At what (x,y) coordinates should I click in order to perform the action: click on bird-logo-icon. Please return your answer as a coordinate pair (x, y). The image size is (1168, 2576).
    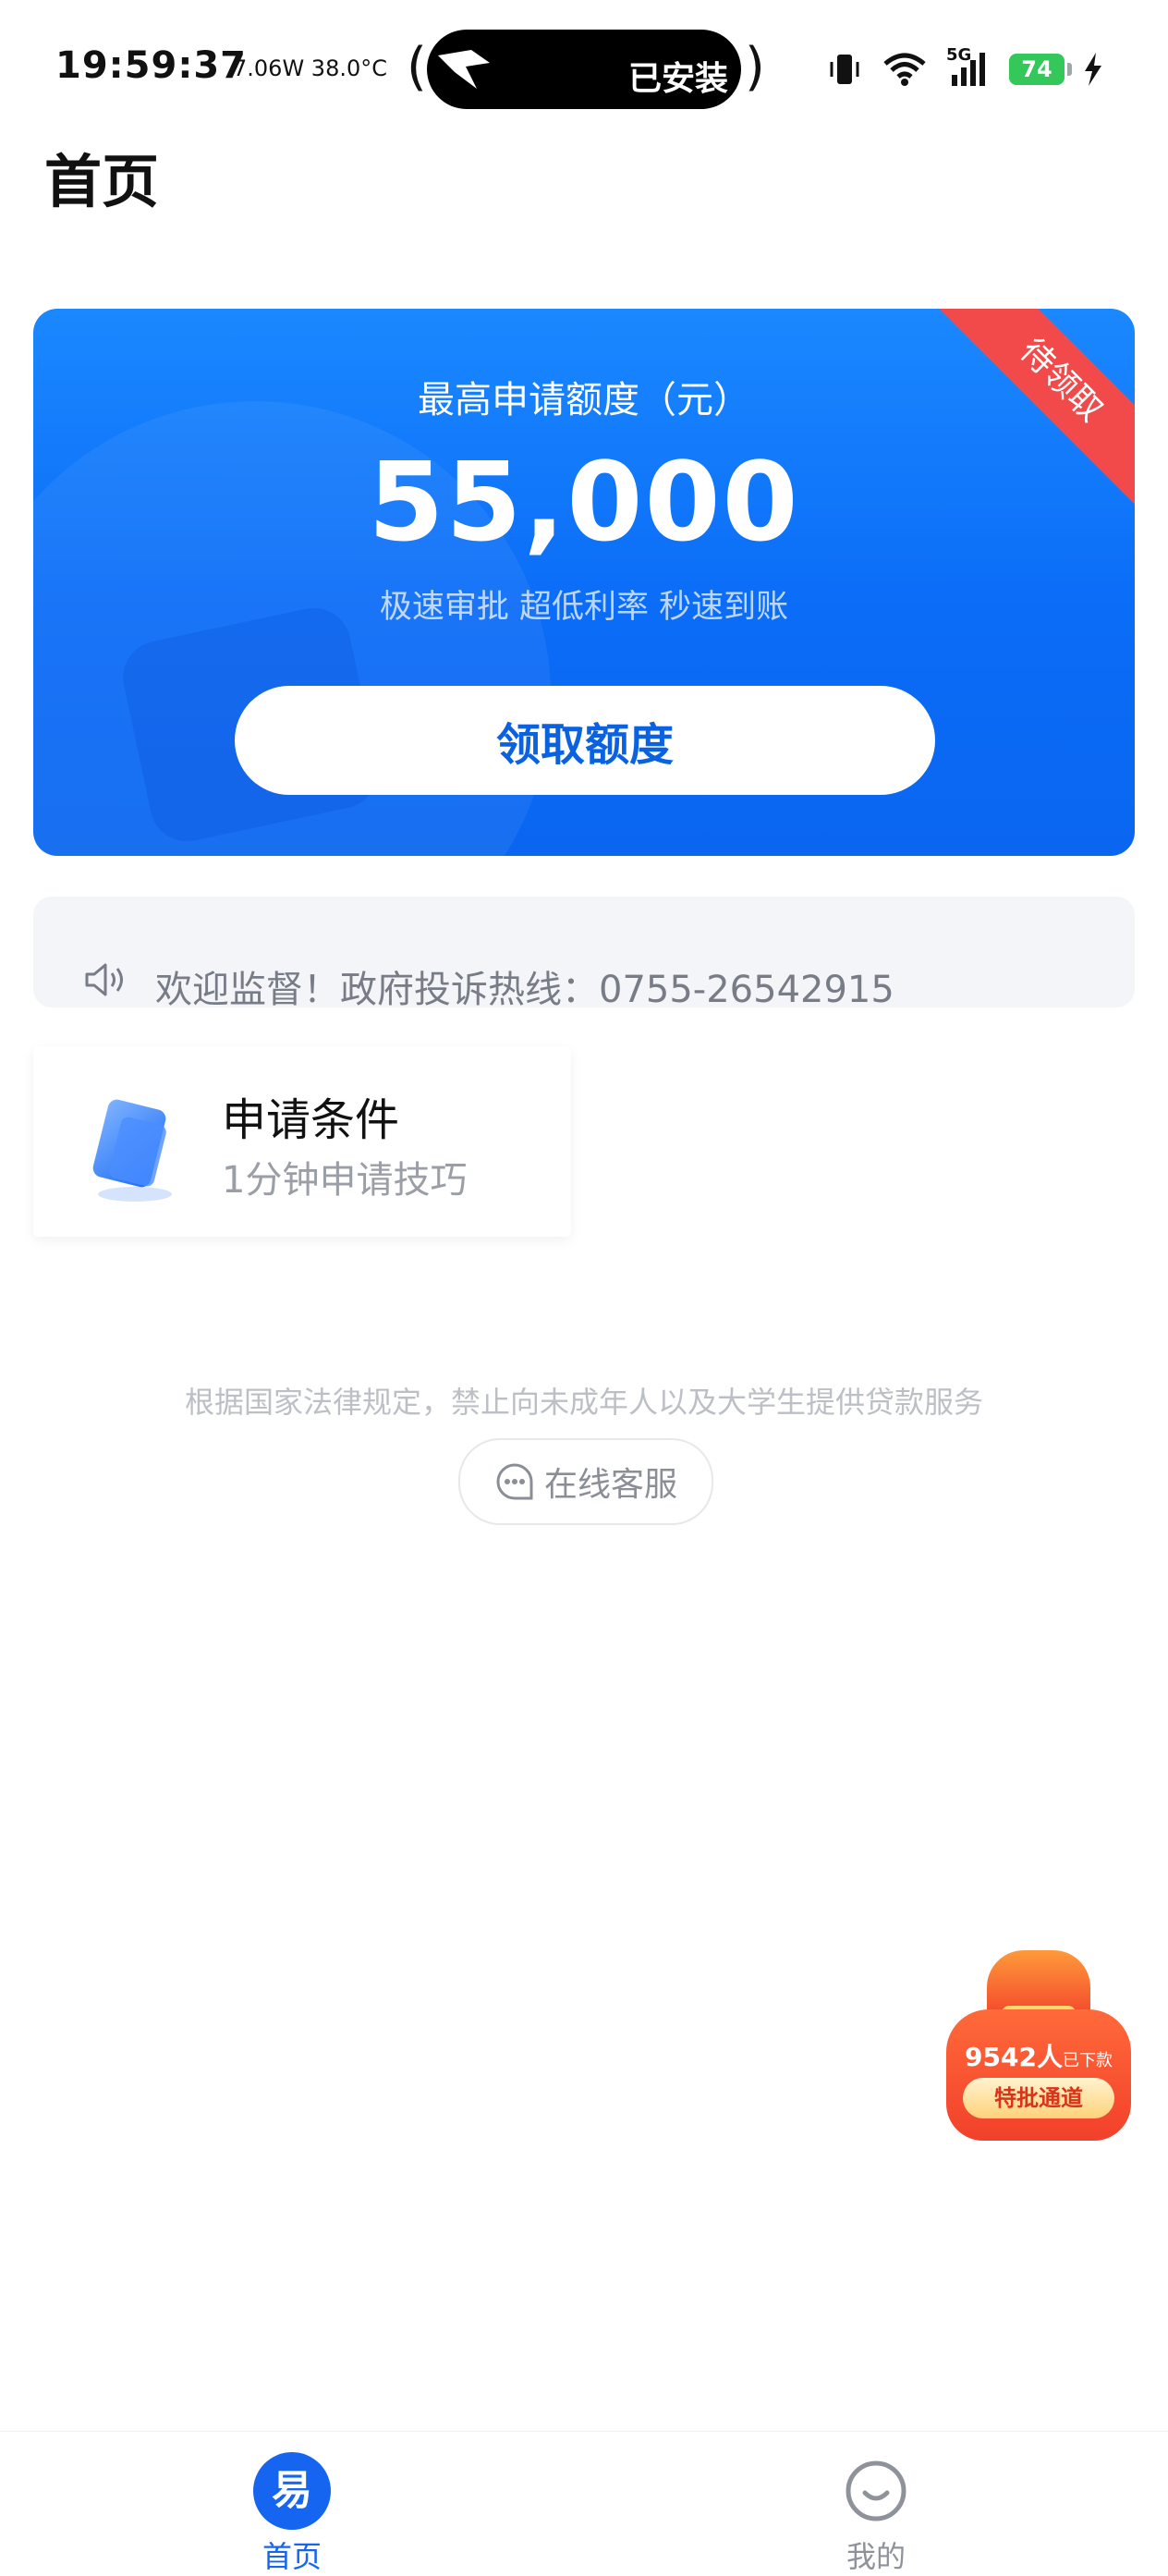
    Looking at the image, I should click on (464, 69).